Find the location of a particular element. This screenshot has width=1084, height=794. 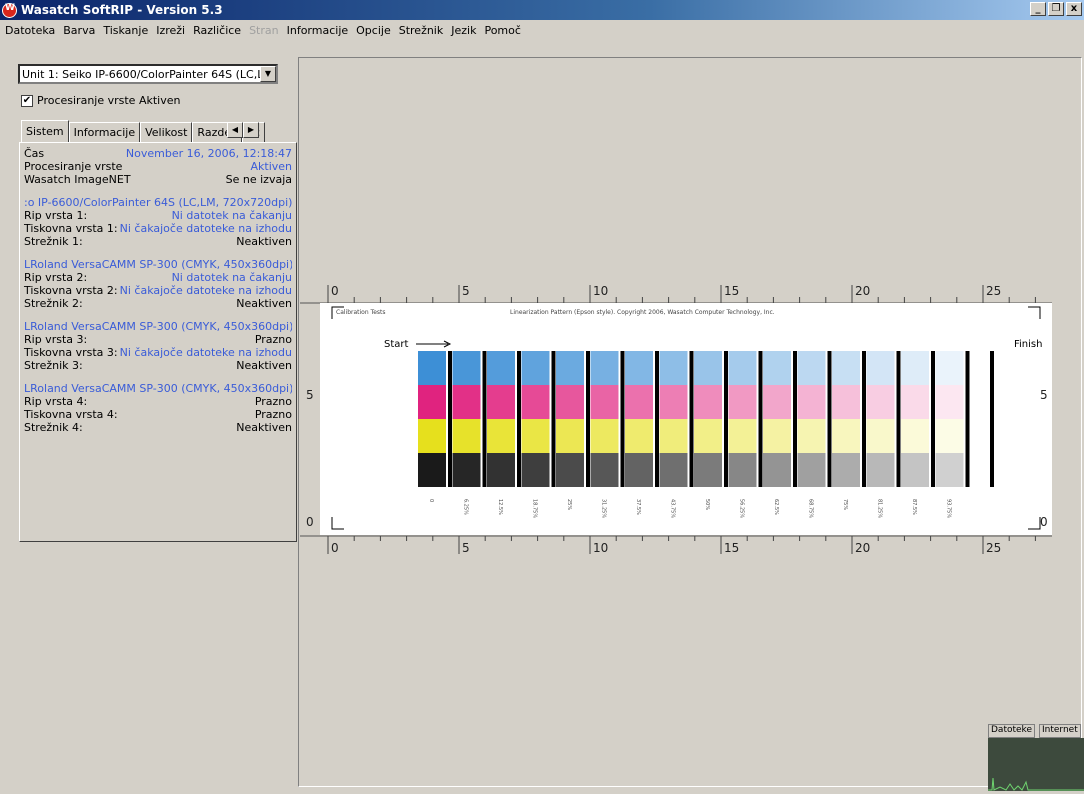

menu-item-1: Barva is located at coordinates (80, 30).